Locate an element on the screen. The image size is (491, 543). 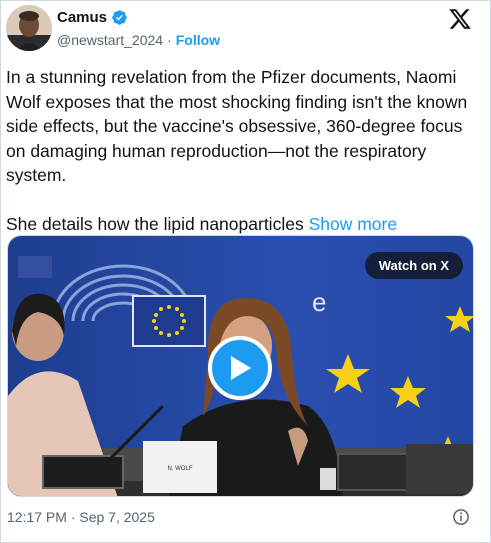
show-more-link: Show more is located at coordinates (353, 224).